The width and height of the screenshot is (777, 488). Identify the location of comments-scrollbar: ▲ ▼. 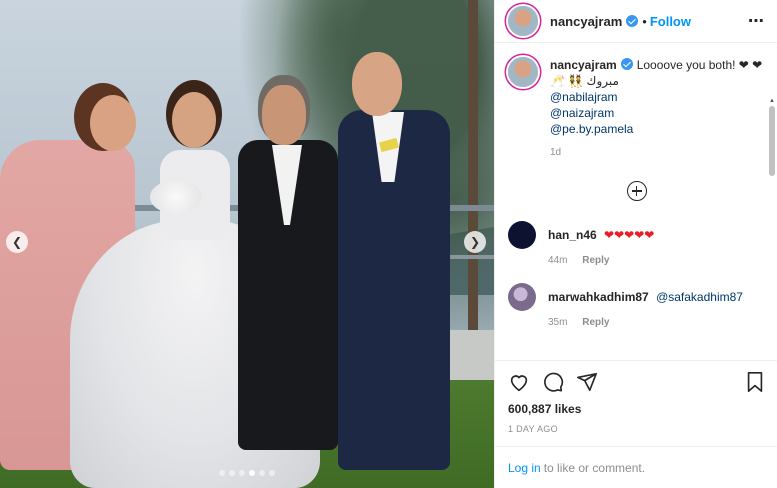
(772, 229).